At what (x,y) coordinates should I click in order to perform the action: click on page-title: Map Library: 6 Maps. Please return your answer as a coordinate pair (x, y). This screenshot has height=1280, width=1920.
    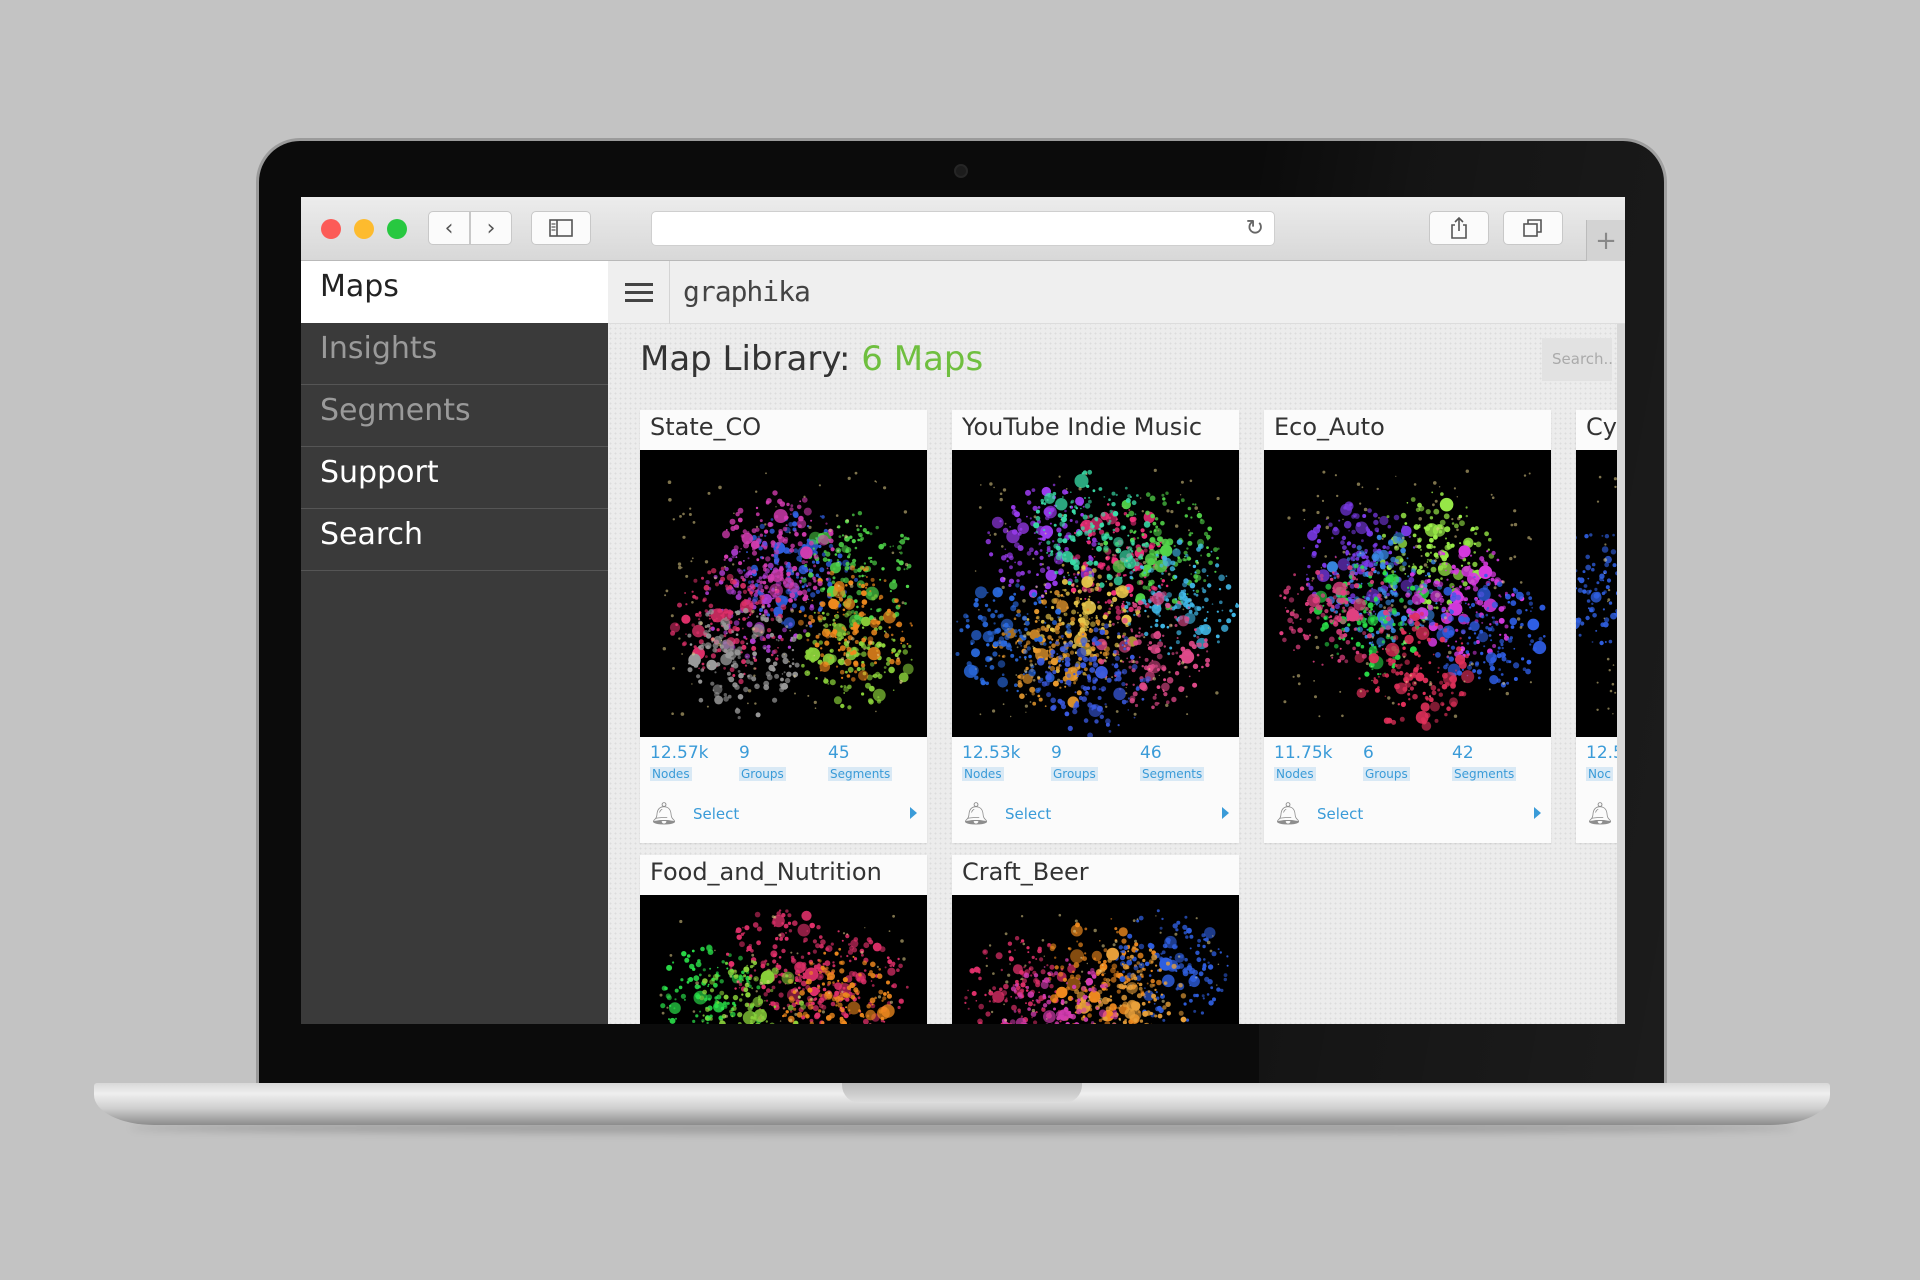
    Looking at the image, I should click on (811, 359).